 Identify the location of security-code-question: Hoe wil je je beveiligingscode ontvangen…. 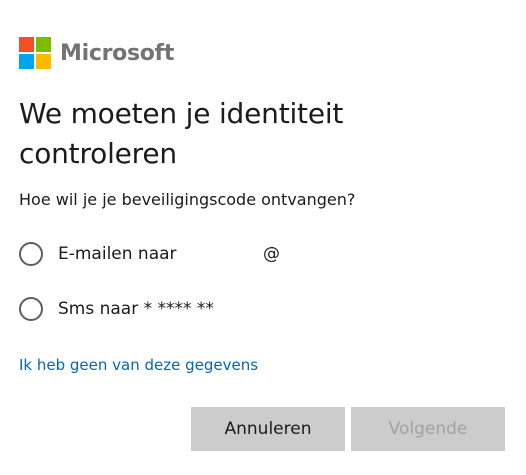
(187, 199).